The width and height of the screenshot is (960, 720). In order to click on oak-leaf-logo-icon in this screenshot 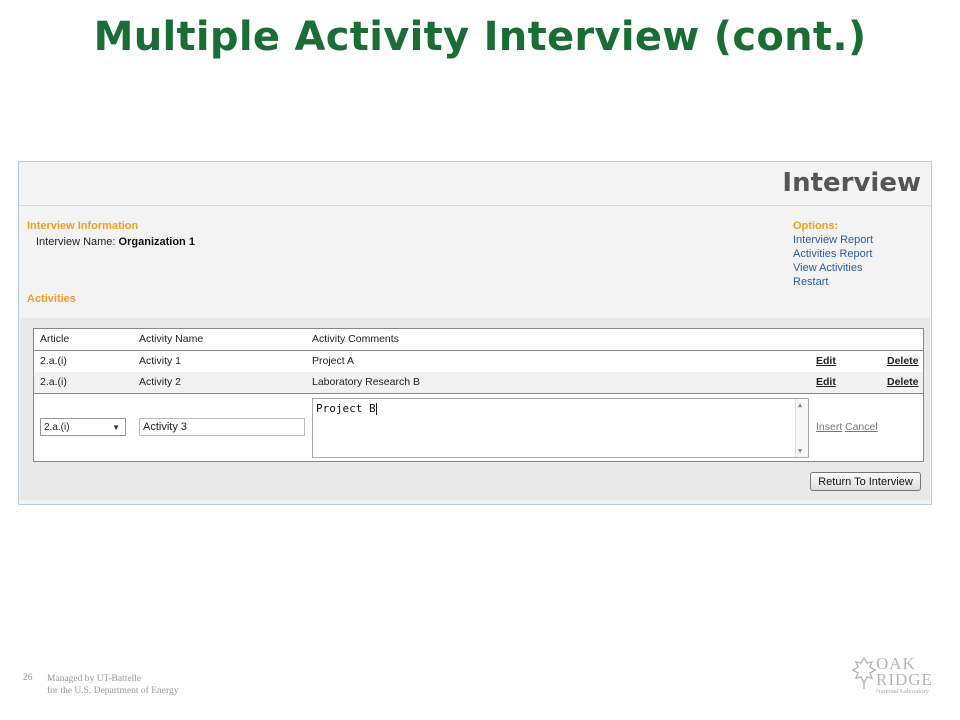, I will do `click(864, 672)`.